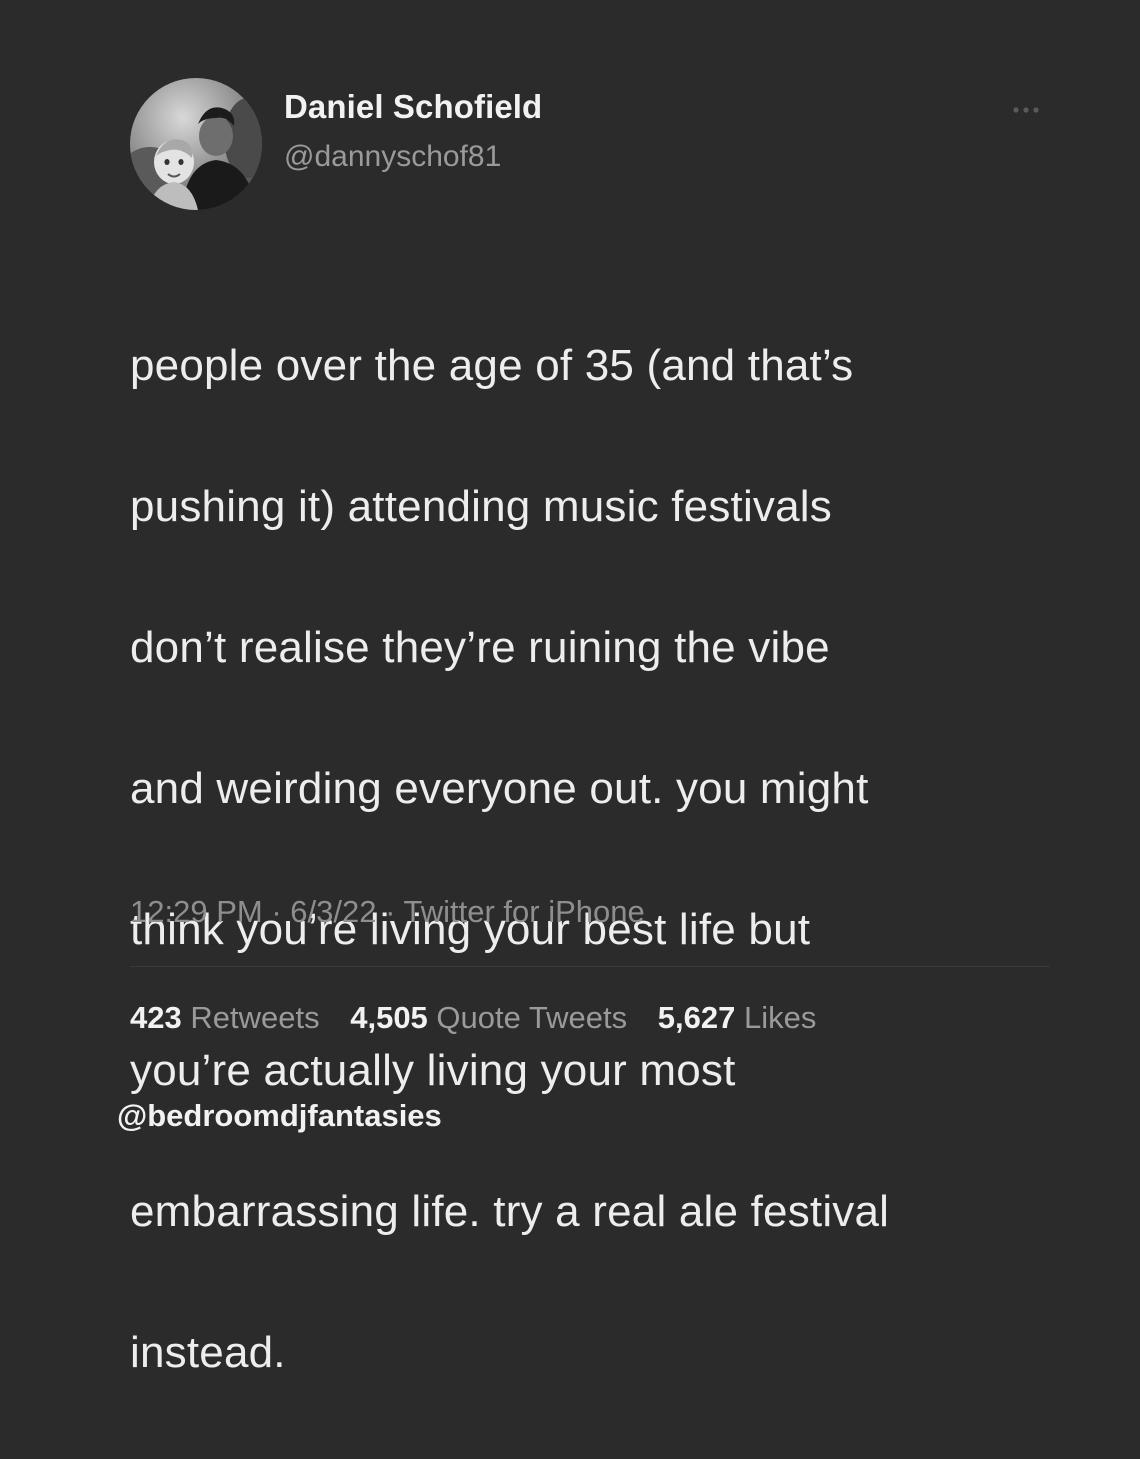  I want to click on likes-stat: 5,627 Likes, so click(737, 1018).